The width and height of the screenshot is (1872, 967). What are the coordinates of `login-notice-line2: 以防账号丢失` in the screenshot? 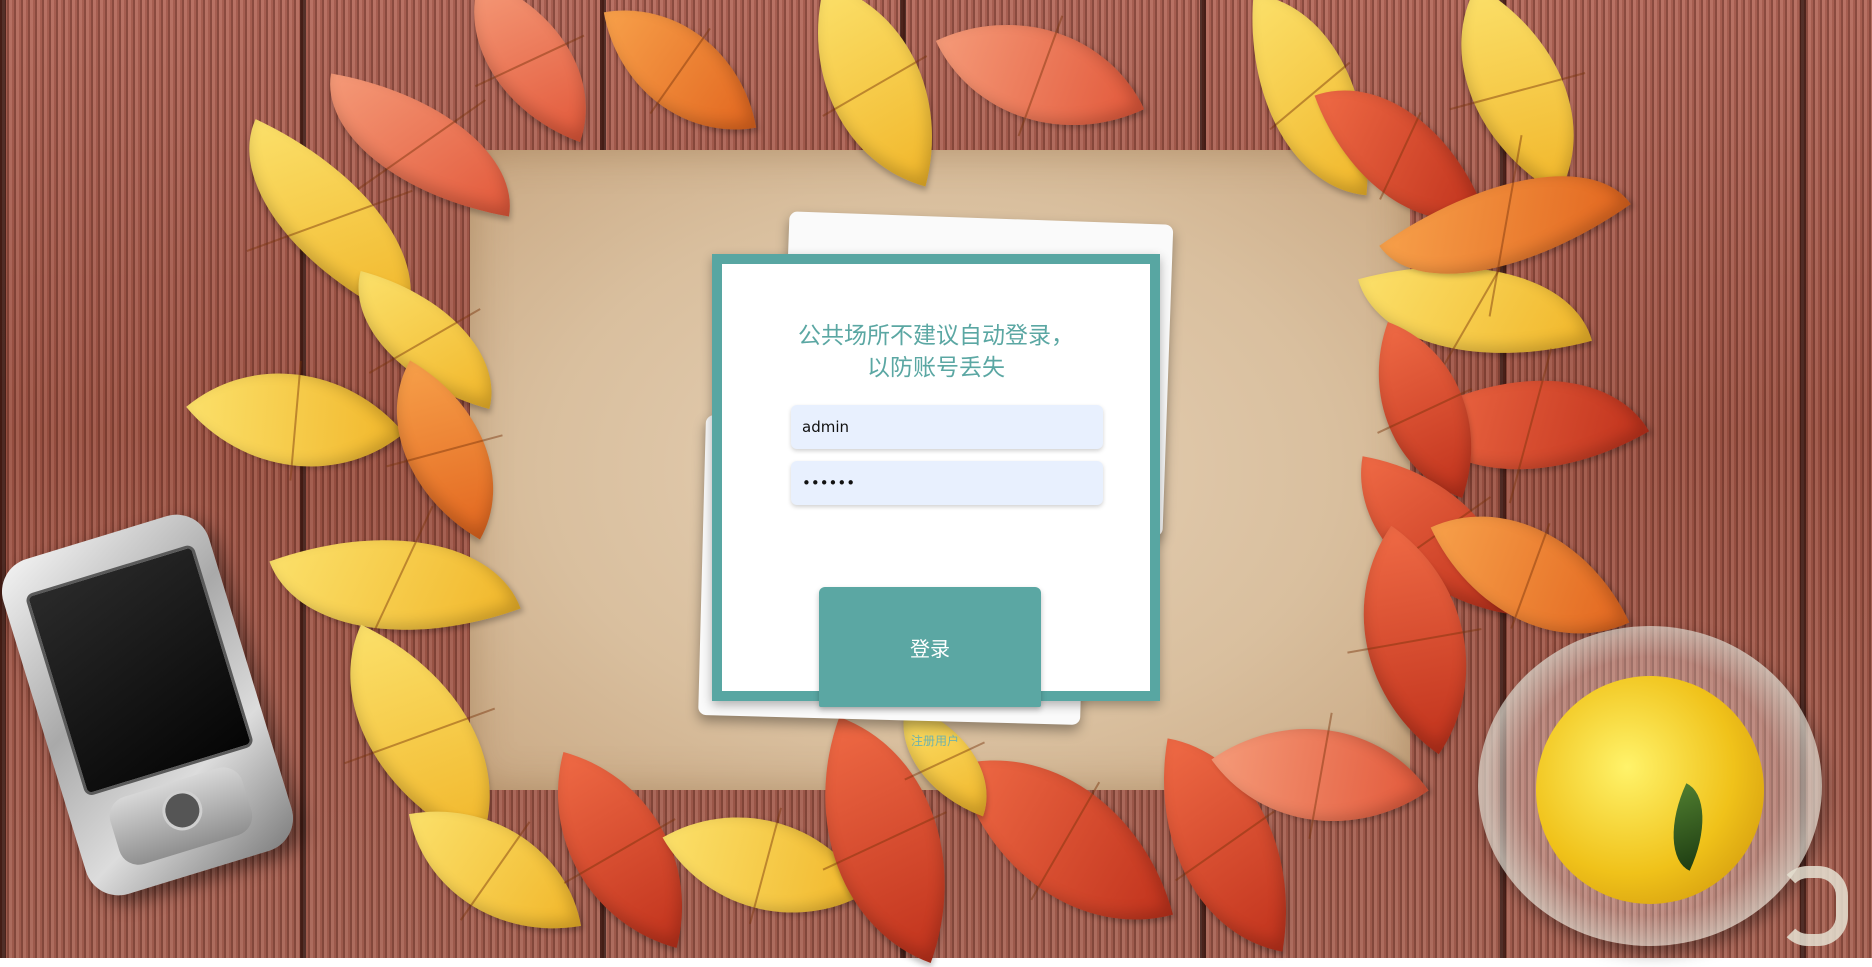 It's located at (936, 368).